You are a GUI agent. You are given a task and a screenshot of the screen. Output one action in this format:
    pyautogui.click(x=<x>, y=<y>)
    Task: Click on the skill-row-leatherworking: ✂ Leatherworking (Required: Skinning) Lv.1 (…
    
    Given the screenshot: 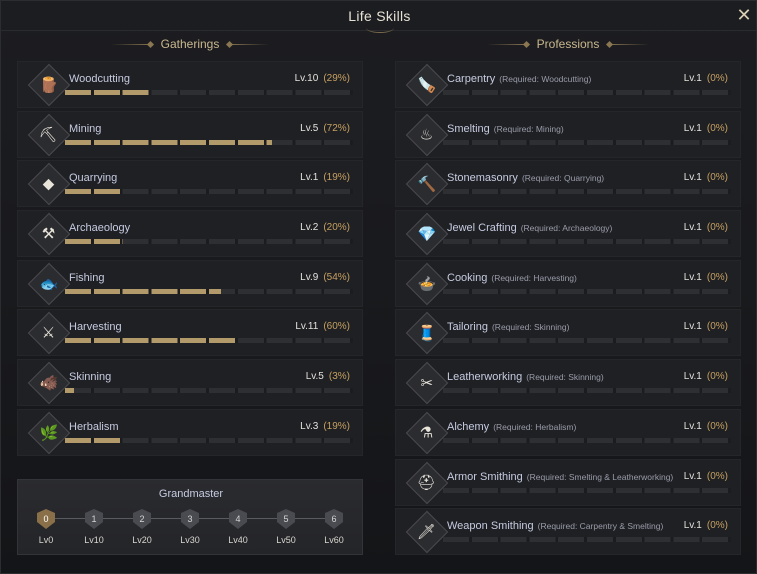 What is the action you would take?
    pyautogui.click(x=568, y=383)
    